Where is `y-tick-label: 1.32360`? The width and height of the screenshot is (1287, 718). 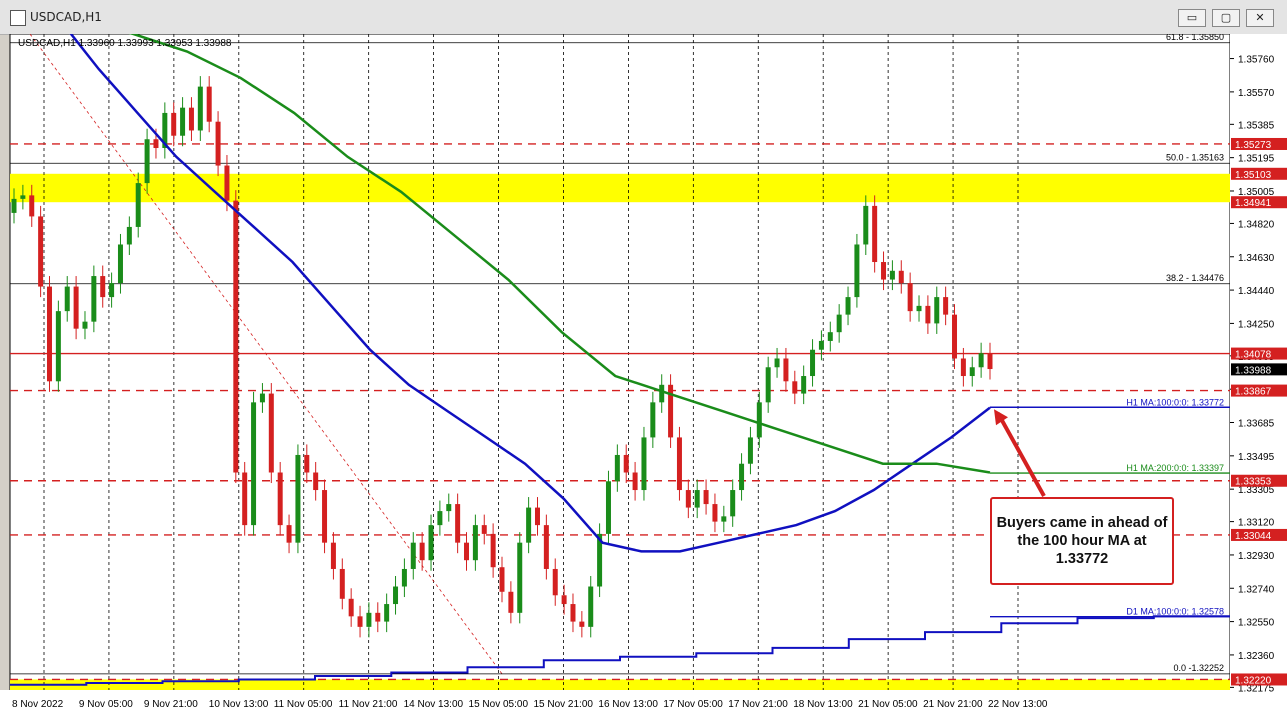 y-tick-label: 1.32360 is located at coordinates (1256, 656).